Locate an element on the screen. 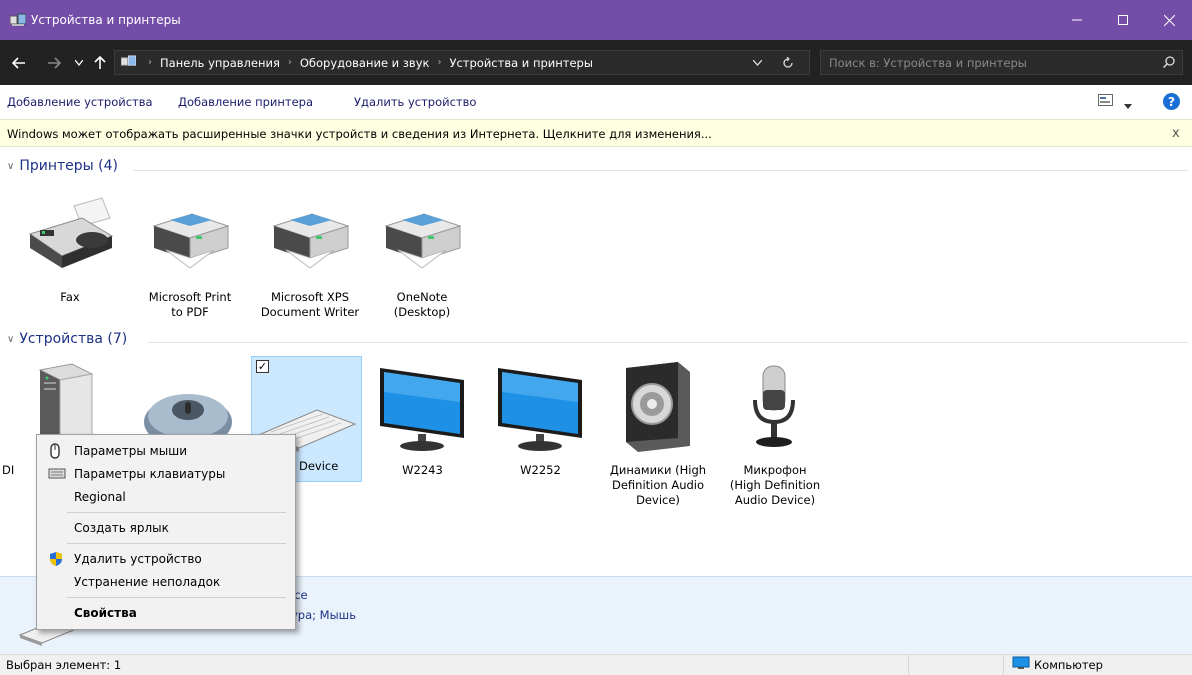 The height and width of the screenshot is (675, 1192). crumb-control-panel: Панель управления is located at coordinates (220, 63).